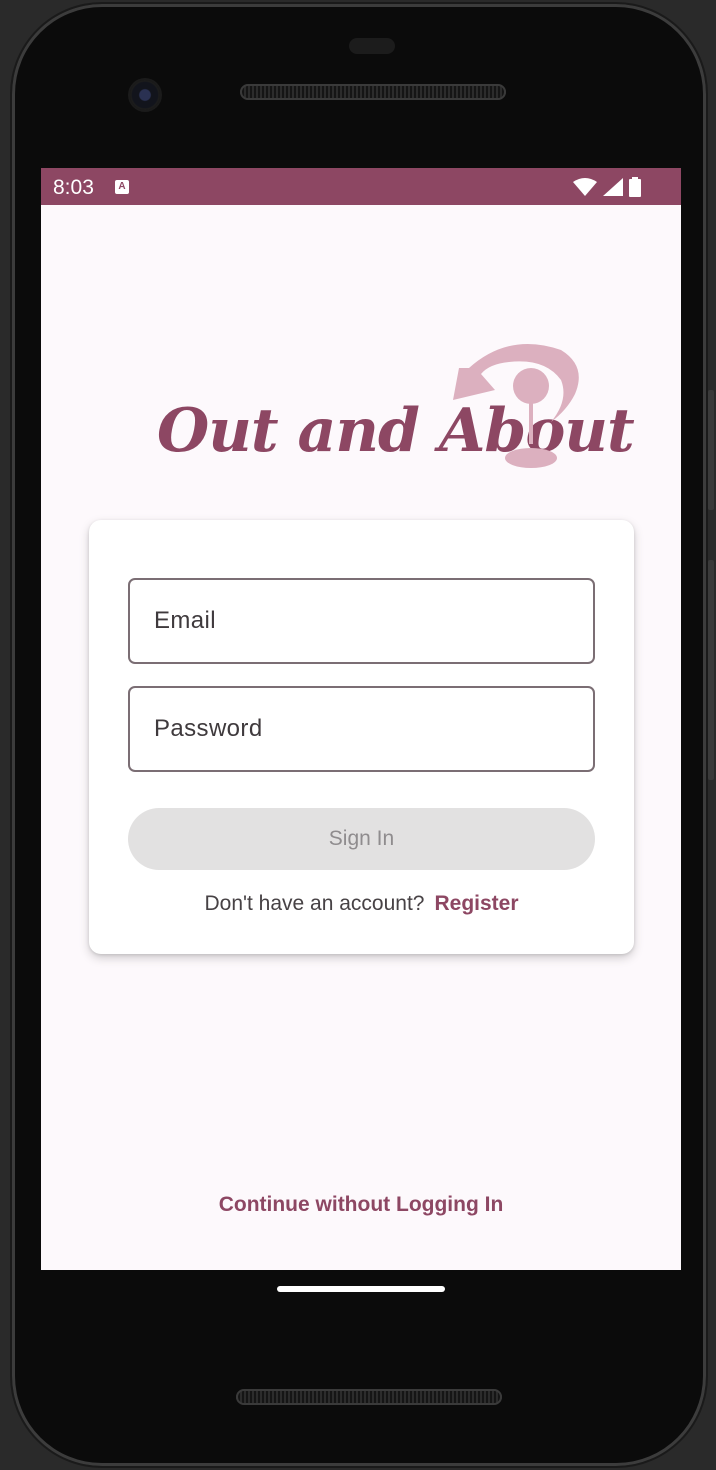 Image resolution: width=716 pixels, height=1470 pixels. I want to click on home-indicator, so click(361, 1289).